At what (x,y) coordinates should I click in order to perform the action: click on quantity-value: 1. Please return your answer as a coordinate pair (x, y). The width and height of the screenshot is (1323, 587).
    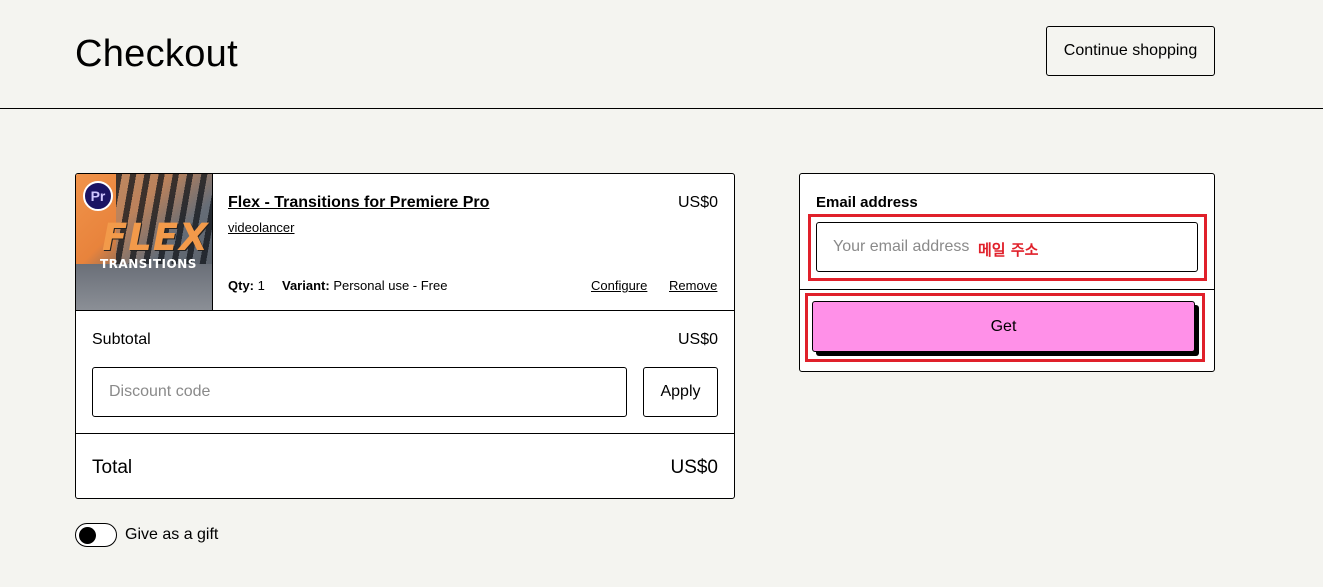
    Looking at the image, I should click on (261, 285).